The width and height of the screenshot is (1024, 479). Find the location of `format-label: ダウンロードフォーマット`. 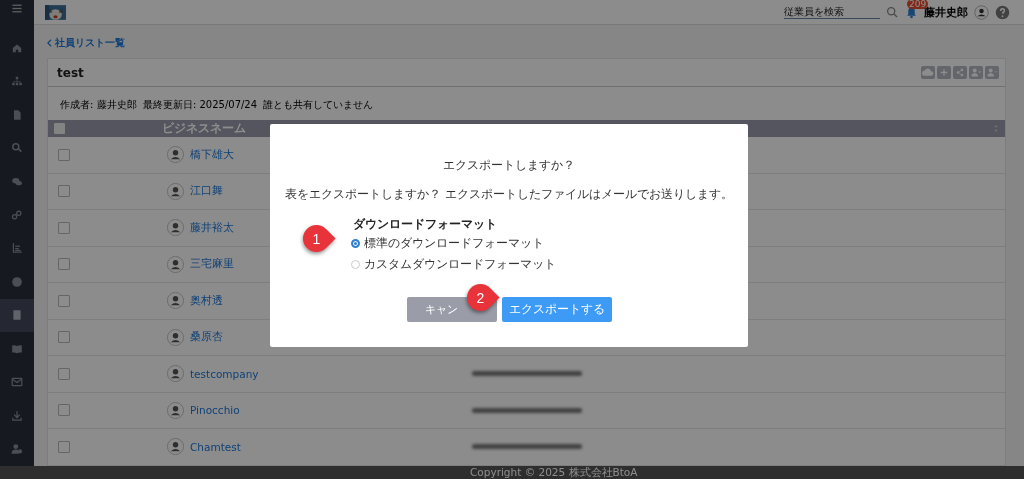

format-label: ダウンロードフォーマット is located at coordinates (425, 224).